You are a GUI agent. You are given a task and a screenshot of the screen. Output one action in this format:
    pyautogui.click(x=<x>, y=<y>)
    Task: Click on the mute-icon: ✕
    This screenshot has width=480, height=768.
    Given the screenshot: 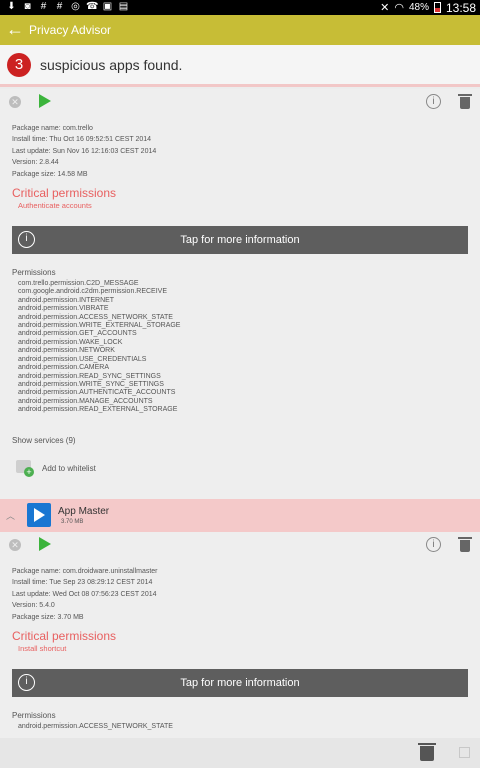 What is the action you would take?
    pyautogui.click(x=385, y=8)
    